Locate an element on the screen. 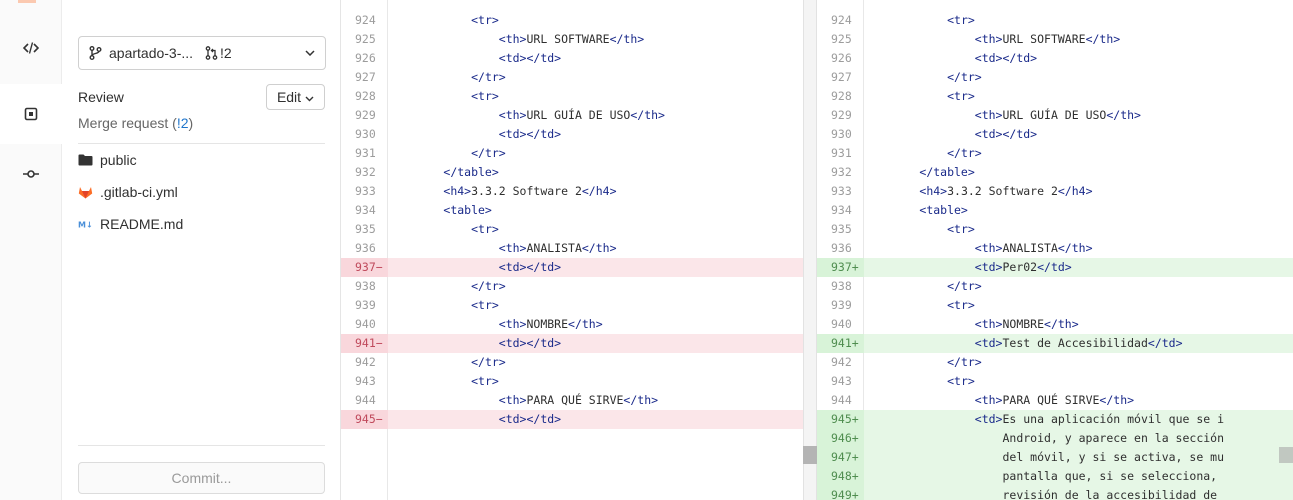 Image resolution: width=1293 pixels, height=500 pixels. diff-line: 924 <tr> is located at coordinates (1055, 20).